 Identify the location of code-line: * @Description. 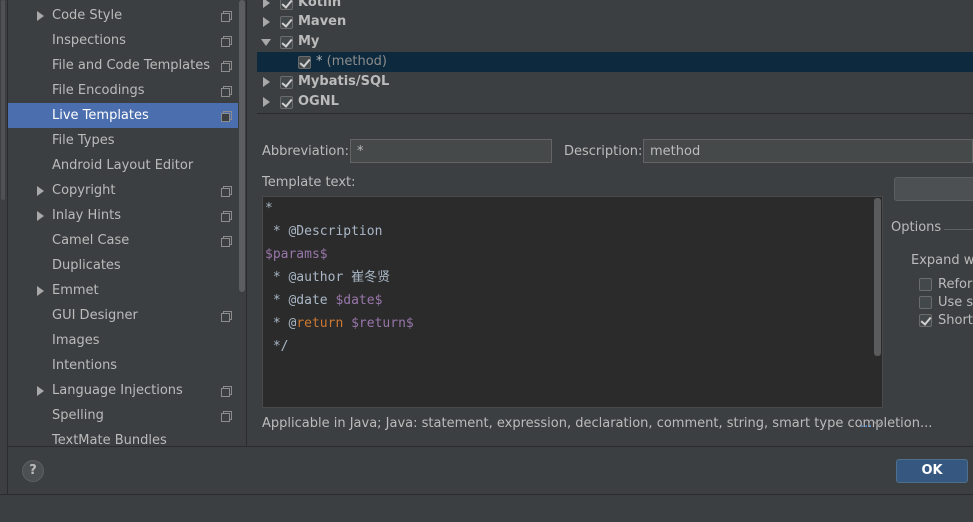
(324, 231).